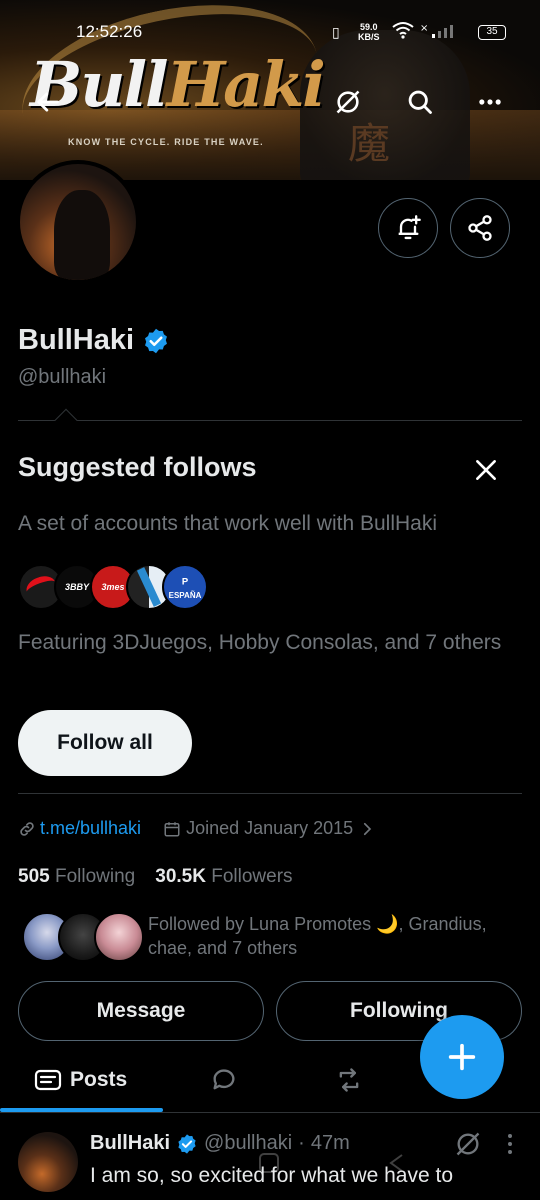 The height and width of the screenshot is (1200, 540). I want to click on grok-button, so click(348, 102).